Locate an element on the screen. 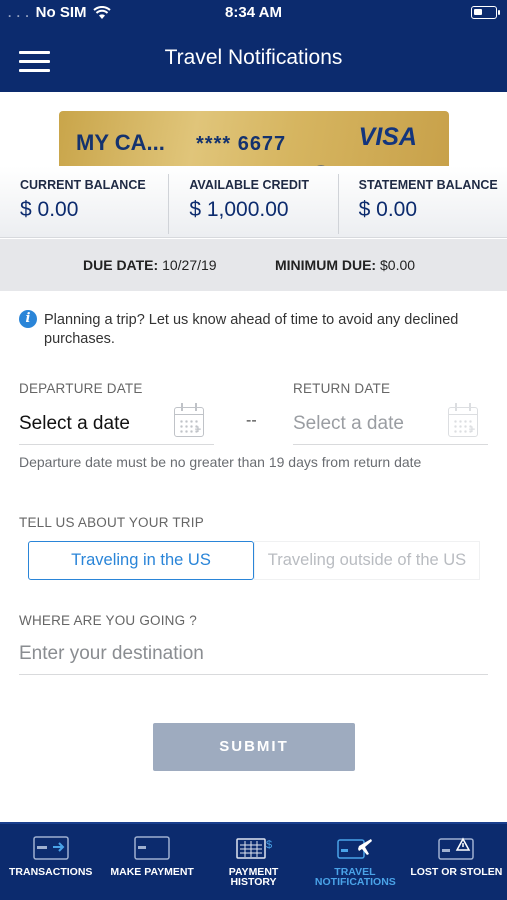 This screenshot has height=900, width=507. current-balance: CURRENT BALANCE $ 0.00 is located at coordinates (85, 204).